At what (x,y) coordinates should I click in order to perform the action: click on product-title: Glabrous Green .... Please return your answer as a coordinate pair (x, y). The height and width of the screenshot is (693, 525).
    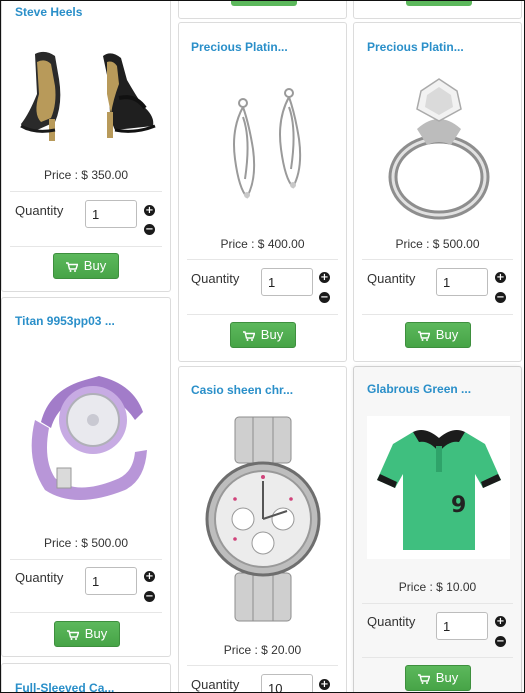
    Looking at the image, I should click on (419, 389).